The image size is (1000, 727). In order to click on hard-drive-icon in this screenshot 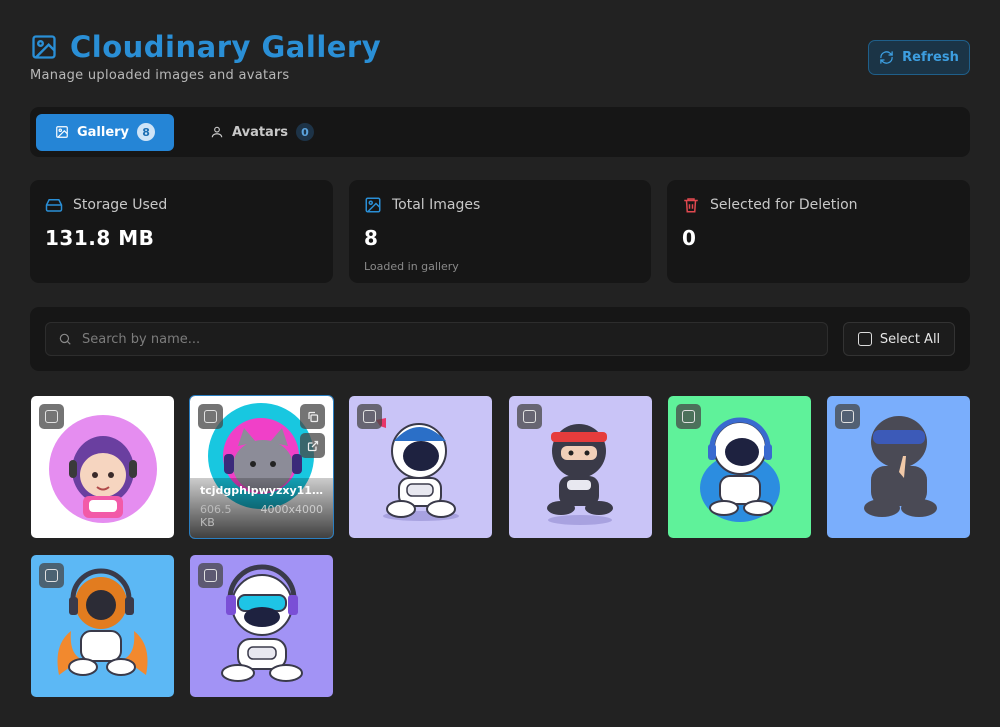, I will do `click(54, 205)`.